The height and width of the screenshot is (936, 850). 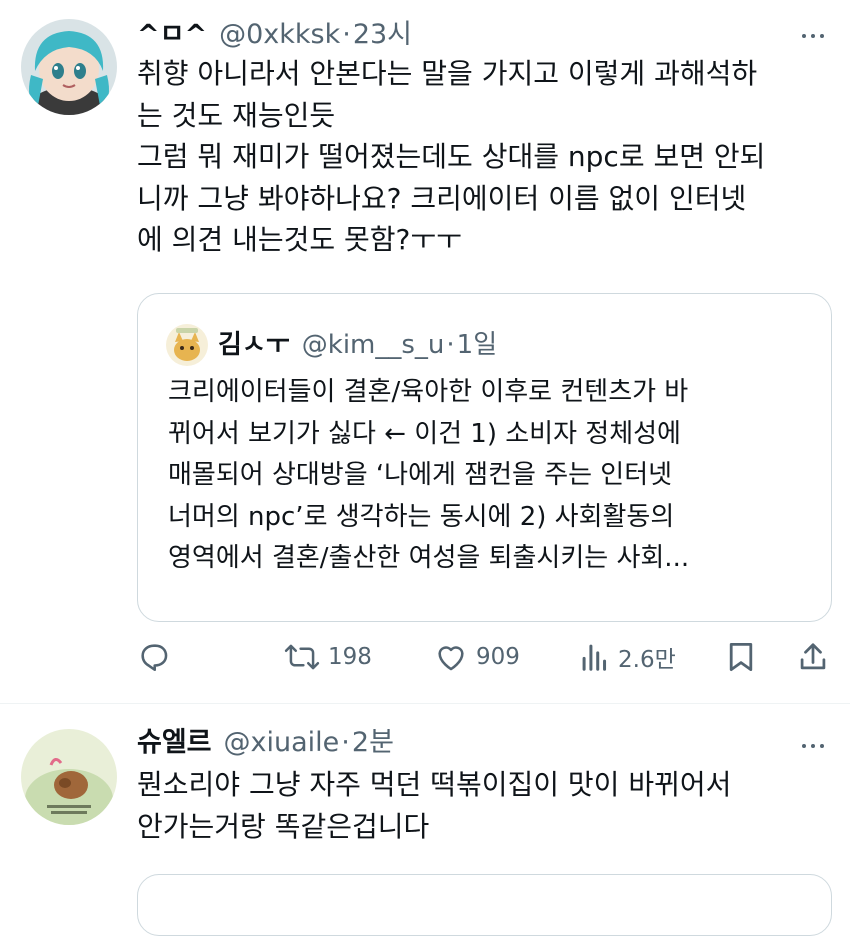 What do you see at coordinates (350, 657) in the screenshot?
I see `retweet-count: 198` at bounding box center [350, 657].